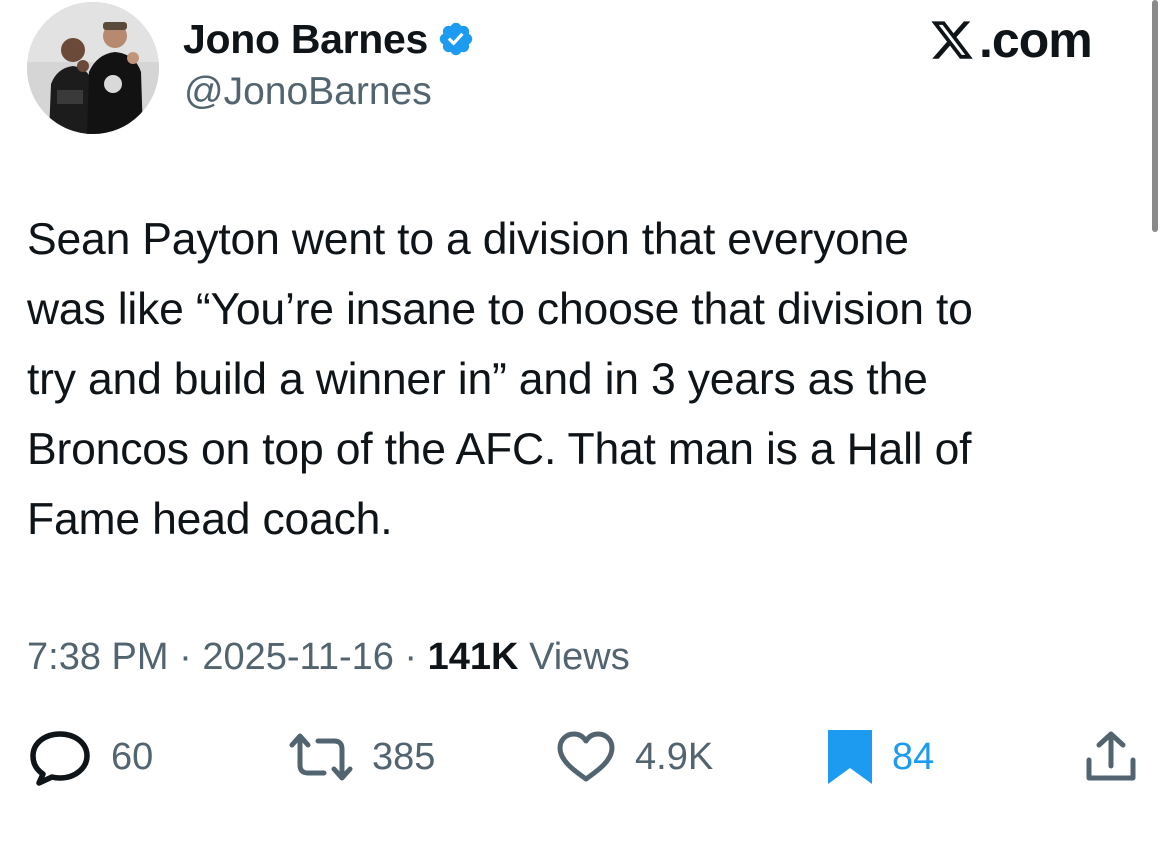 The width and height of the screenshot is (1170, 846). I want to click on tweet-meta: 7:38 PM · 2025-11-16 · 141K Views, so click(328, 657).